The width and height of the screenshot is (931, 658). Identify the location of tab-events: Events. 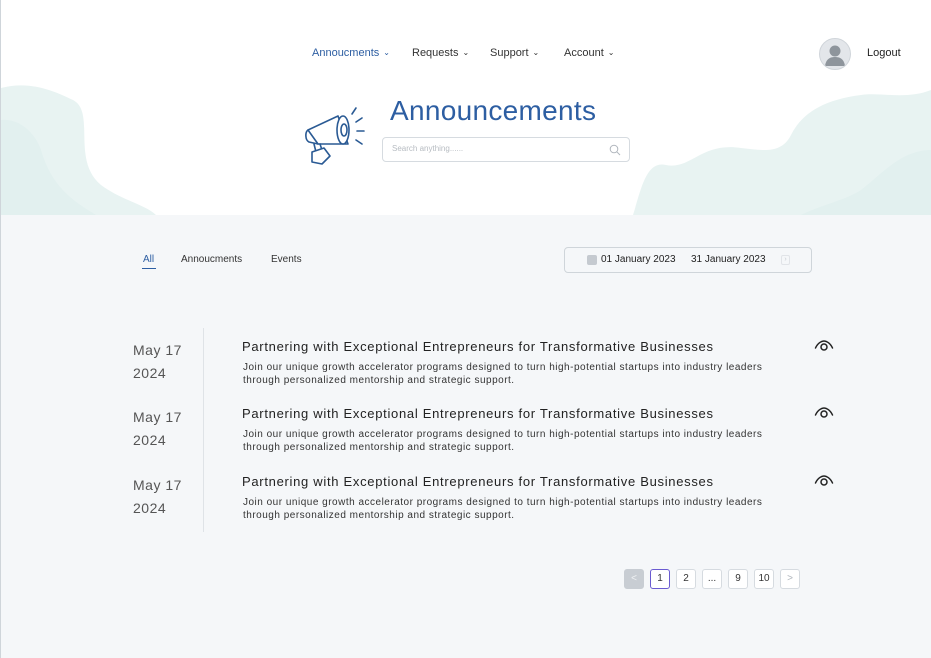
(286, 259).